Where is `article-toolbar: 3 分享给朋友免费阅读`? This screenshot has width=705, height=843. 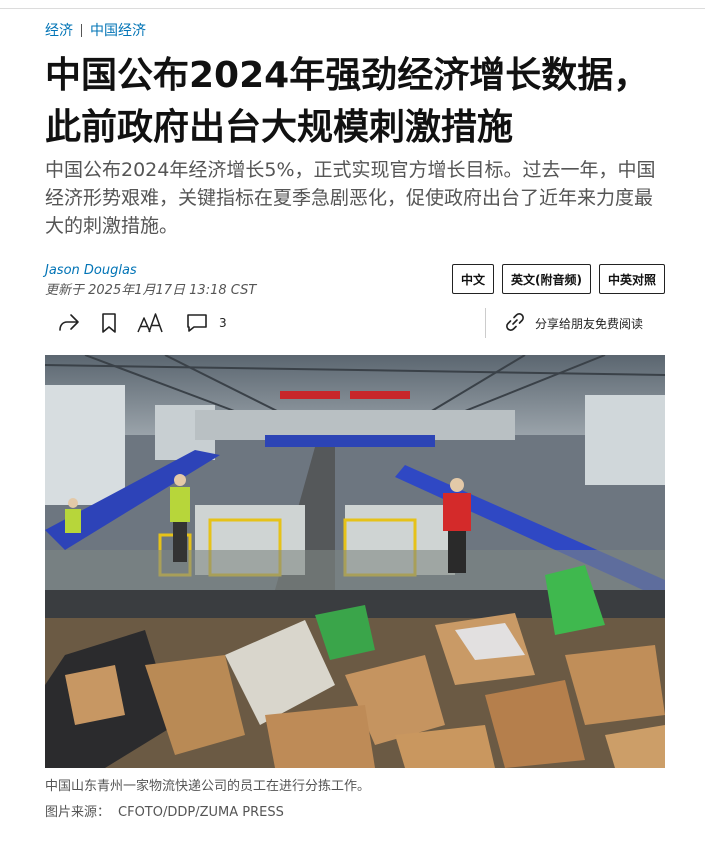
article-toolbar: 3 分享给朋友免费阅读 is located at coordinates (355, 323).